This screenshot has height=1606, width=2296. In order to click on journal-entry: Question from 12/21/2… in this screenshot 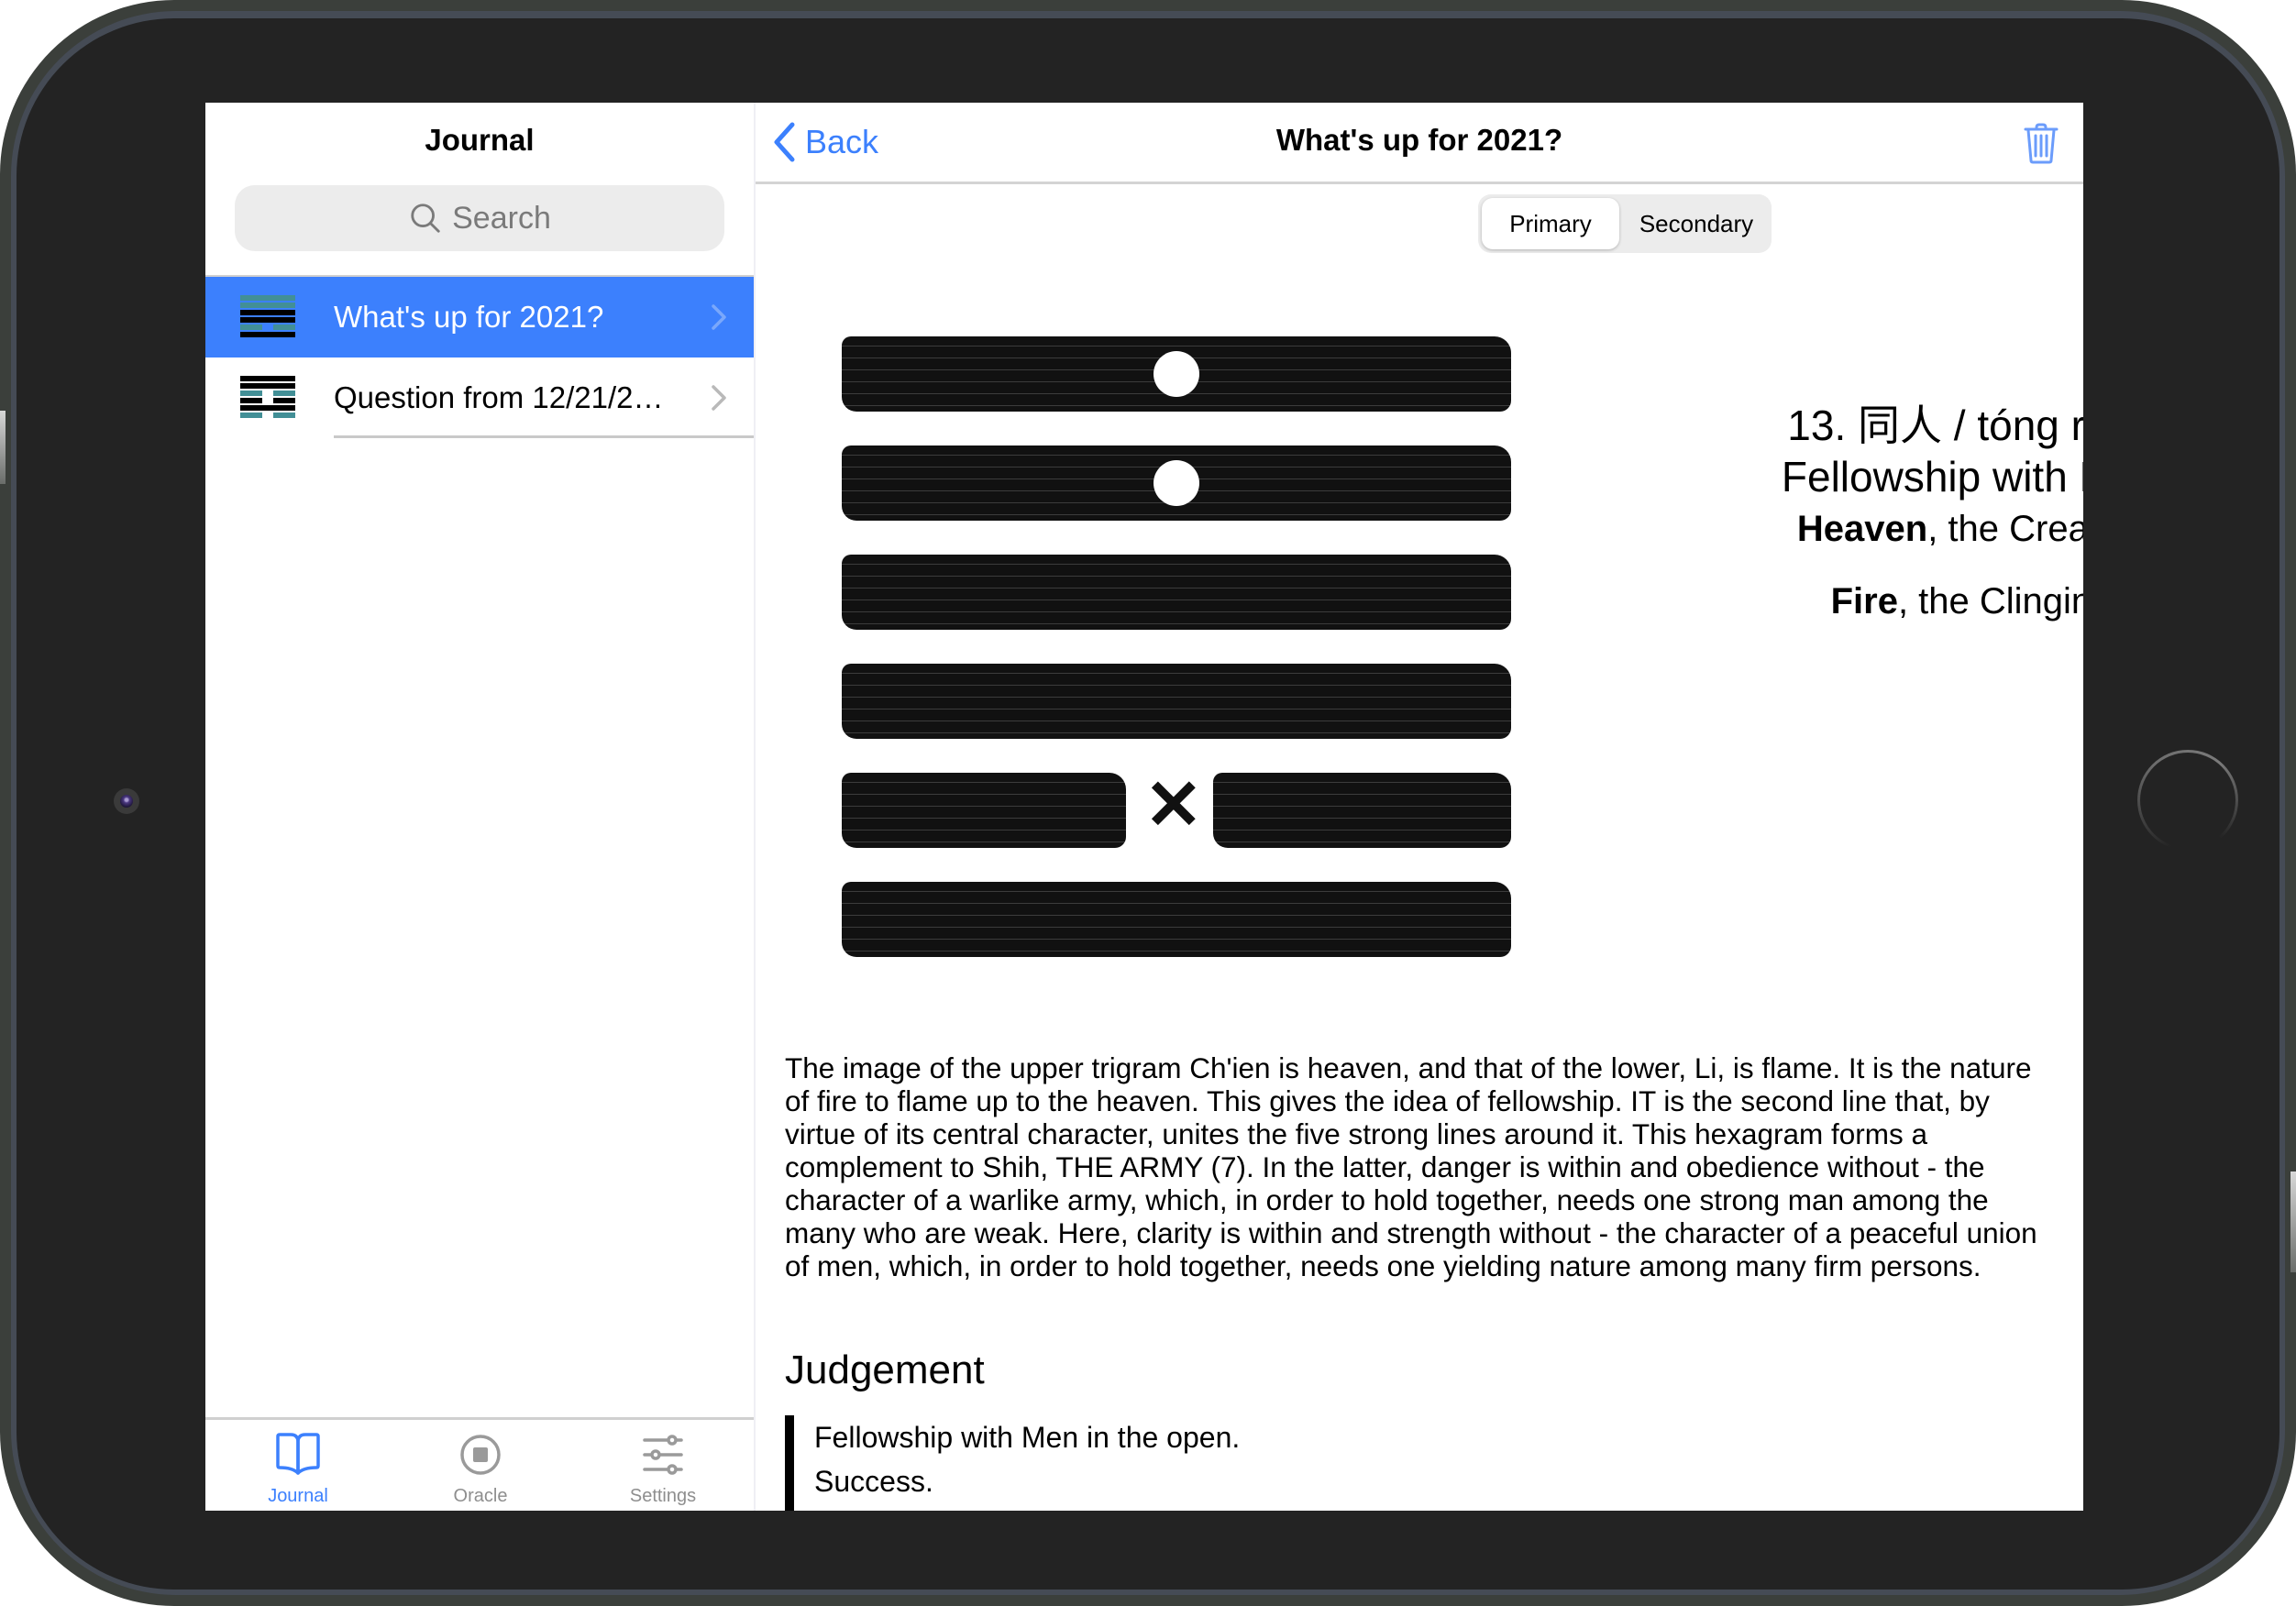, I will do `click(479, 398)`.